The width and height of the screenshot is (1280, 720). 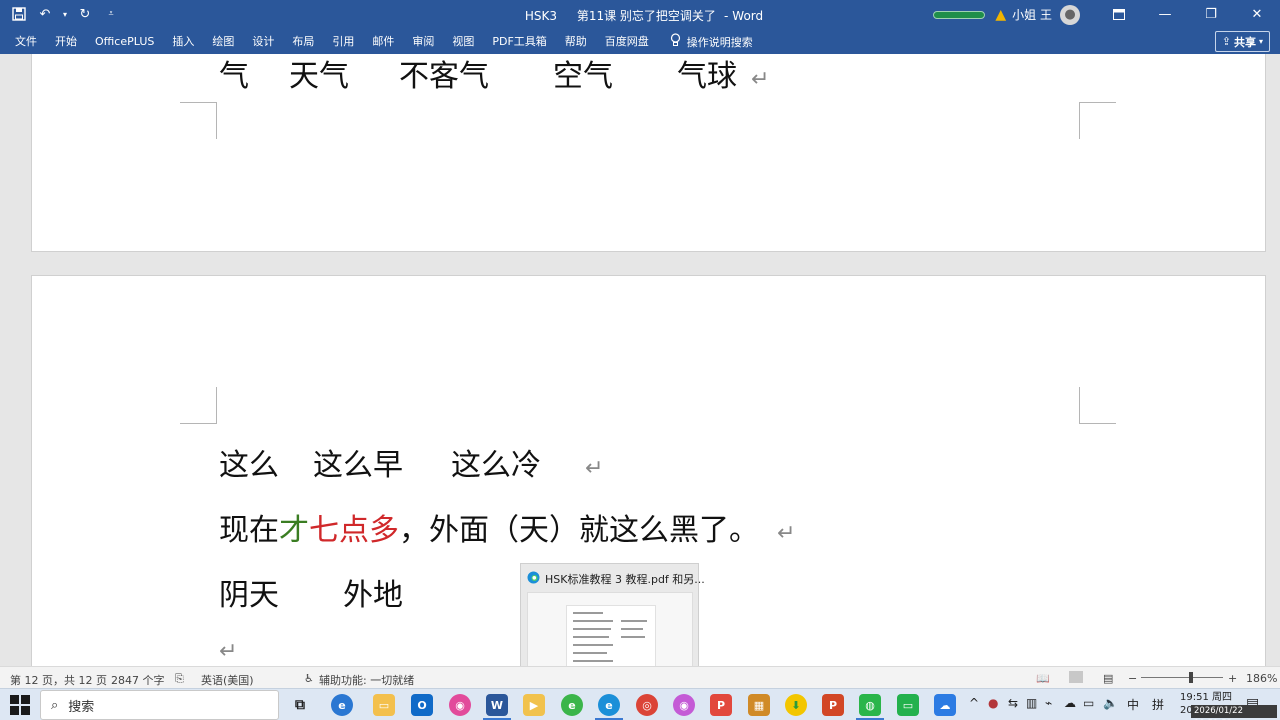 What do you see at coordinates (311, 592) in the screenshot?
I see `line-yintian: 阴天 外地` at bounding box center [311, 592].